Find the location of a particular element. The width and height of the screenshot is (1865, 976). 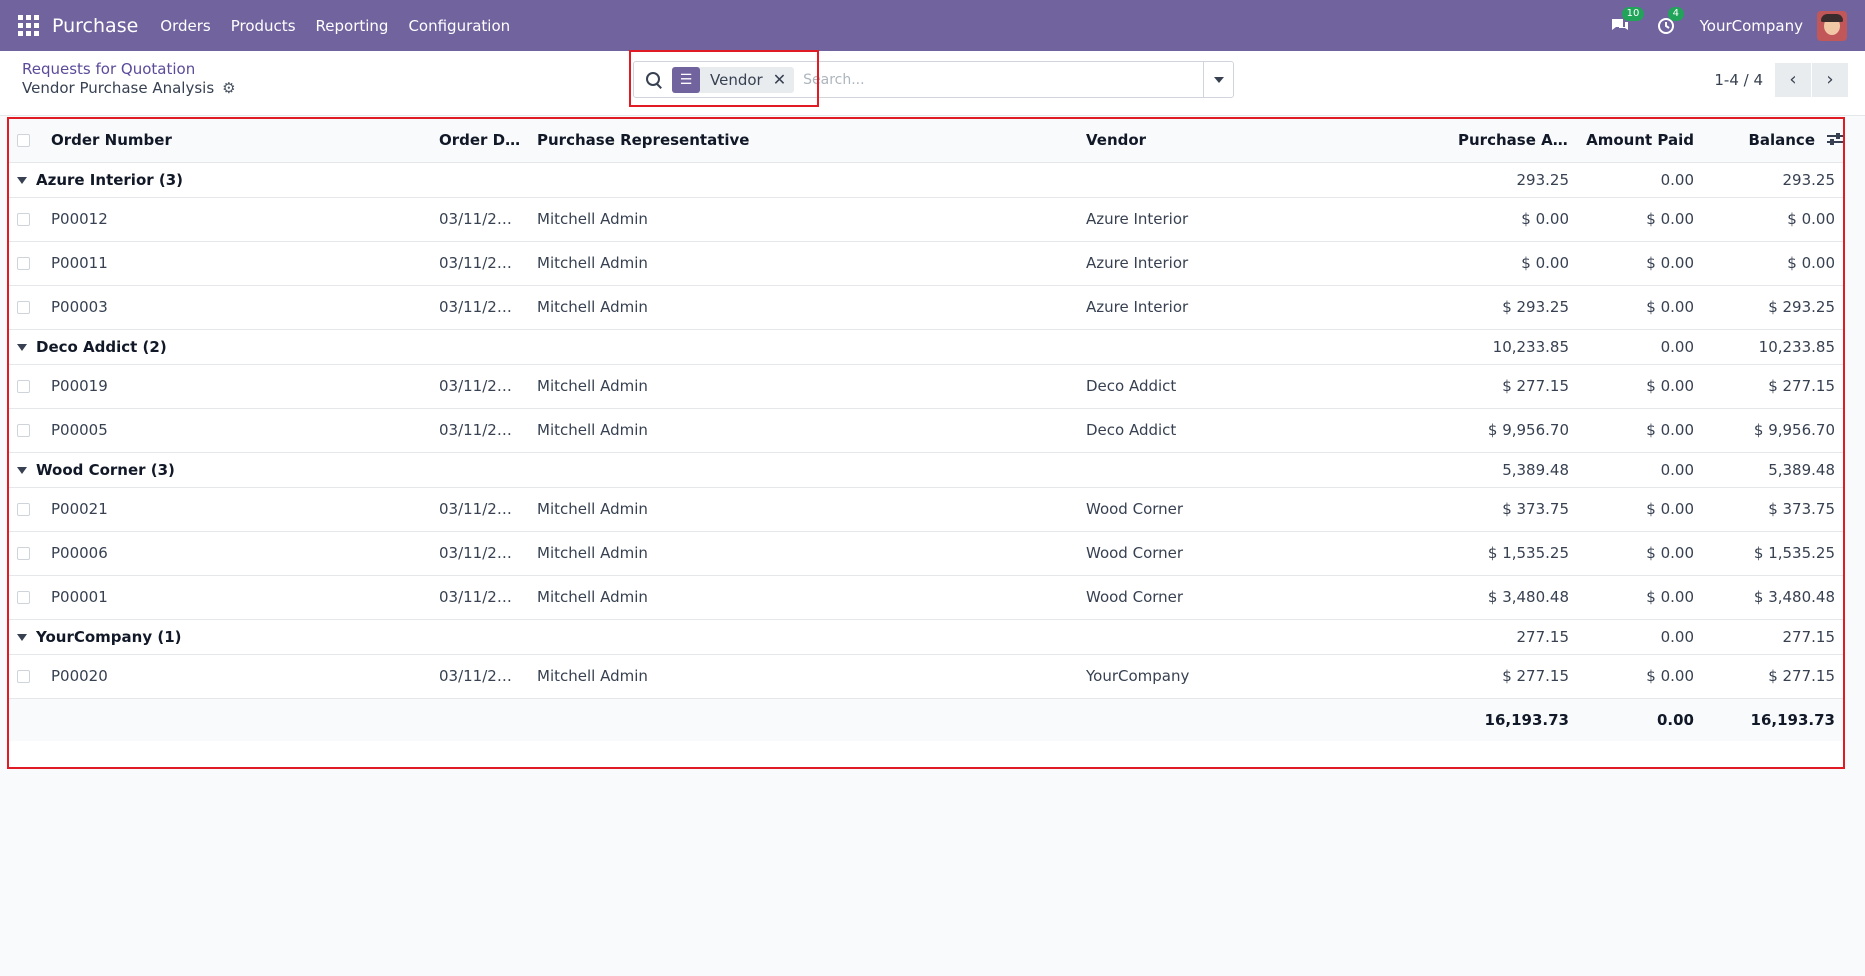

total-balance: 16,193.73 is located at coordinates (1772, 719).